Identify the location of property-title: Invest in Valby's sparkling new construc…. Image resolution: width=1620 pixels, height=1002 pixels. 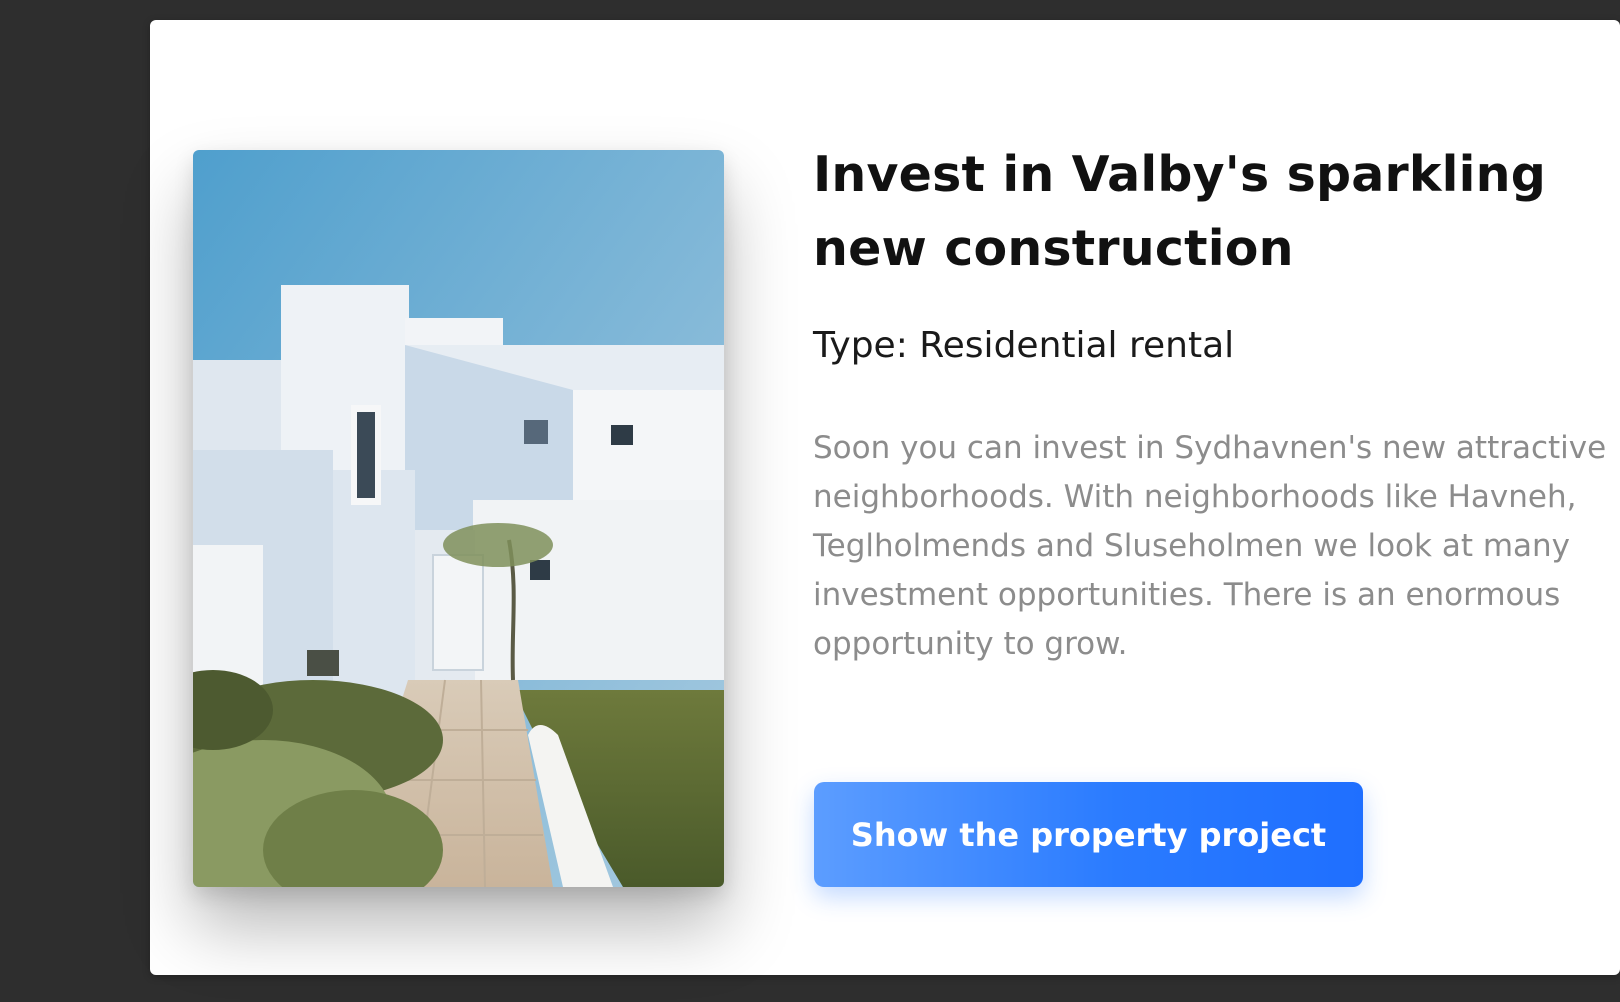
(1180, 211).